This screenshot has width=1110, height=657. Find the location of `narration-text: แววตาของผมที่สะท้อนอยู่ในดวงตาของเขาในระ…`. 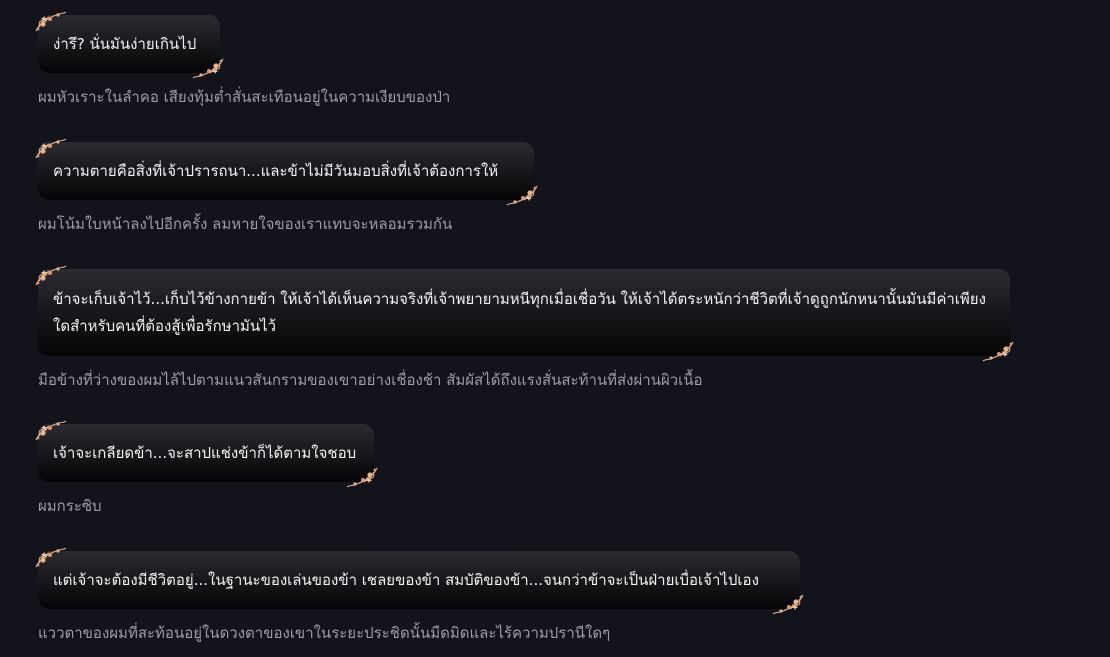

narration-text: แววตาของผมที่สะท้อนอยู่ในดวงตาของเขาในระ… is located at coordinates (324, 633).